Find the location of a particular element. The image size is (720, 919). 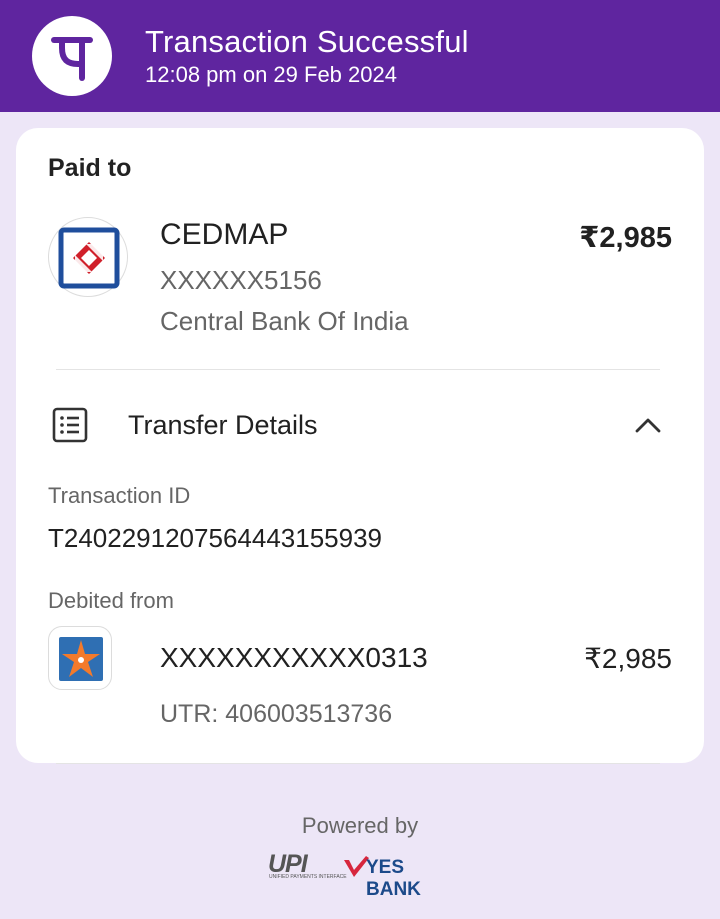

footer-logos: UPI UNIFIED PAYMENTS INTERFACE YES BANK is located at coordinates (363, 875).